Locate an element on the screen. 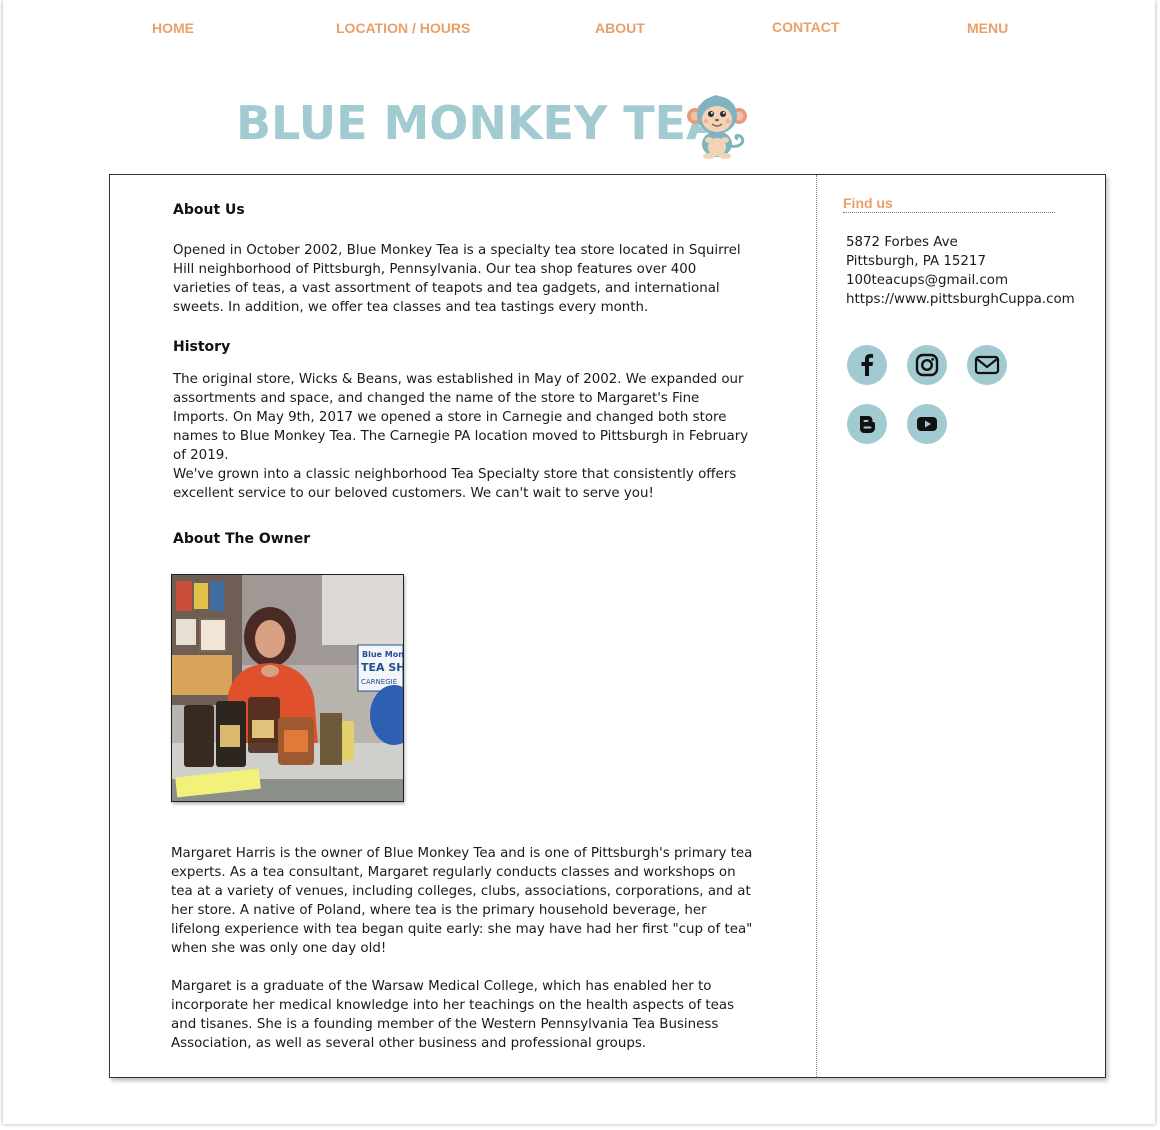  svg-text: TEA SH is located at coordinates (382, 667).